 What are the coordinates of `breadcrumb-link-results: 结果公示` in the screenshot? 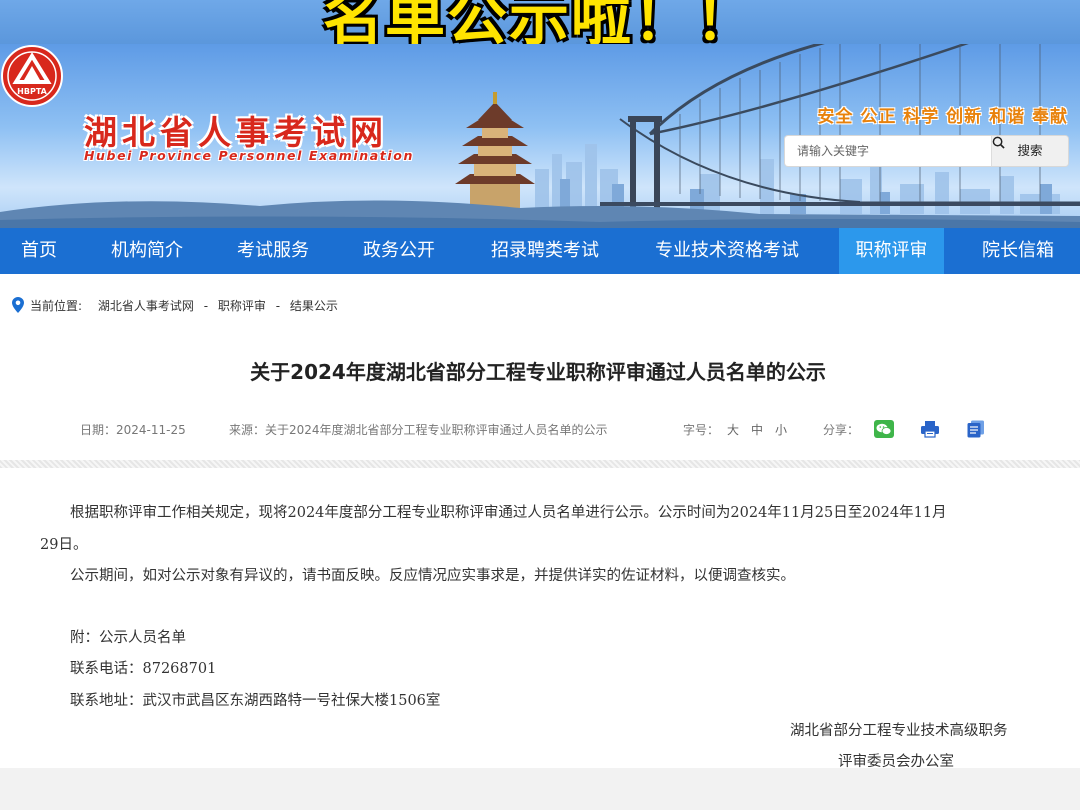 It's located at (314, 306).